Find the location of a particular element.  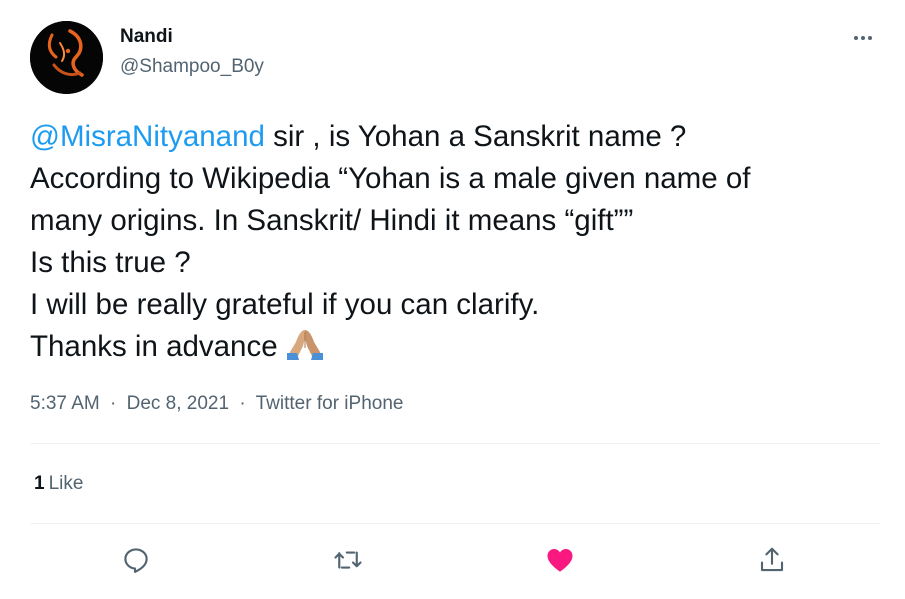

share-icon is located at coordinates (772, 559).